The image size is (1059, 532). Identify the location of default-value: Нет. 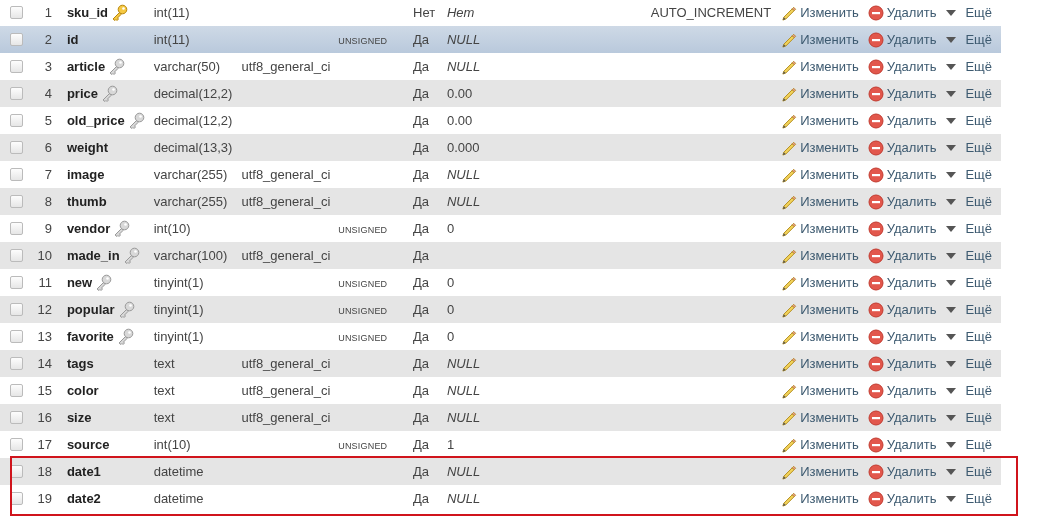
(460, 12).